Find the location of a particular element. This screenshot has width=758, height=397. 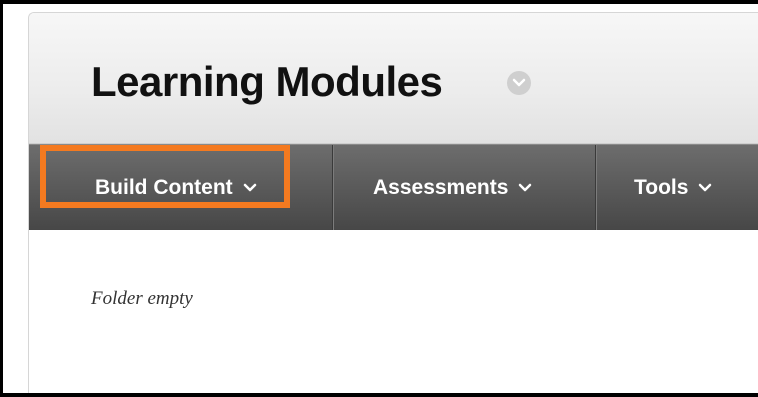

assessments-button: Assessments is located at coordinates (452, 187).